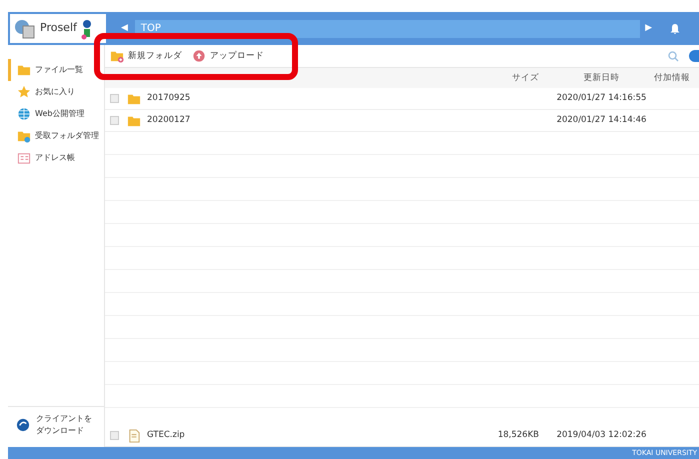  Describe the element at coordinates (56, 114) in the screenshot. I see `sidebar-item: Web公開管理` at that location.